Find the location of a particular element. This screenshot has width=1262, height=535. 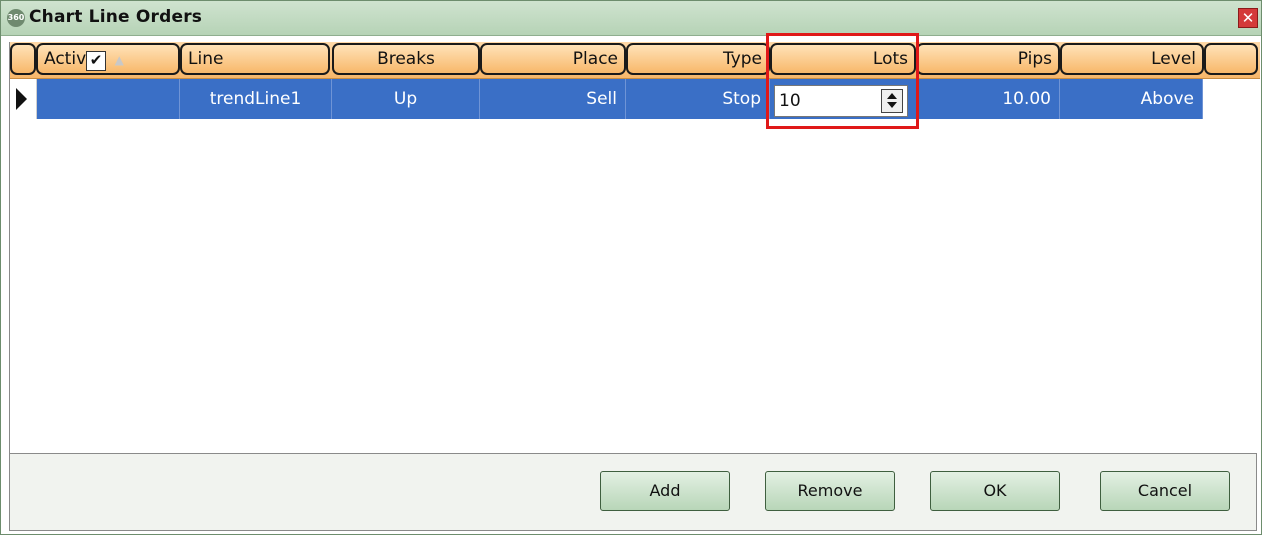

app-logo-icon: 360 is located at coordinates (16, 18).